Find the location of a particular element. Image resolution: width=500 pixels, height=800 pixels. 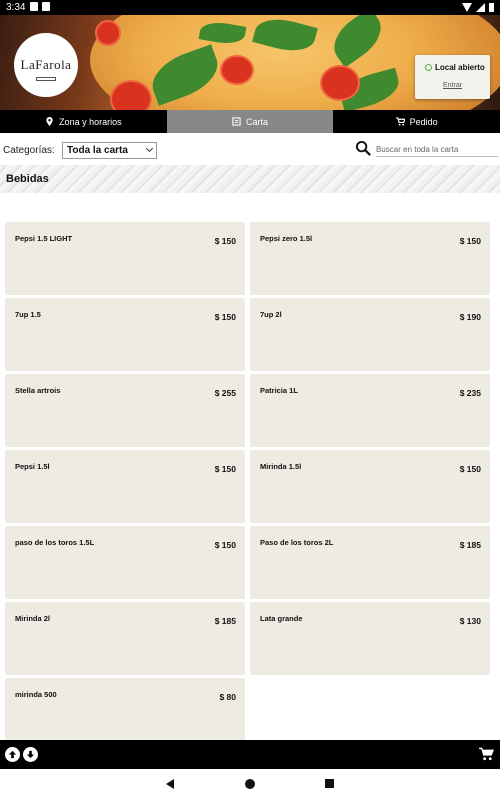

store-status-box: Local abierto Entrar is located at coordinates (452, 77).